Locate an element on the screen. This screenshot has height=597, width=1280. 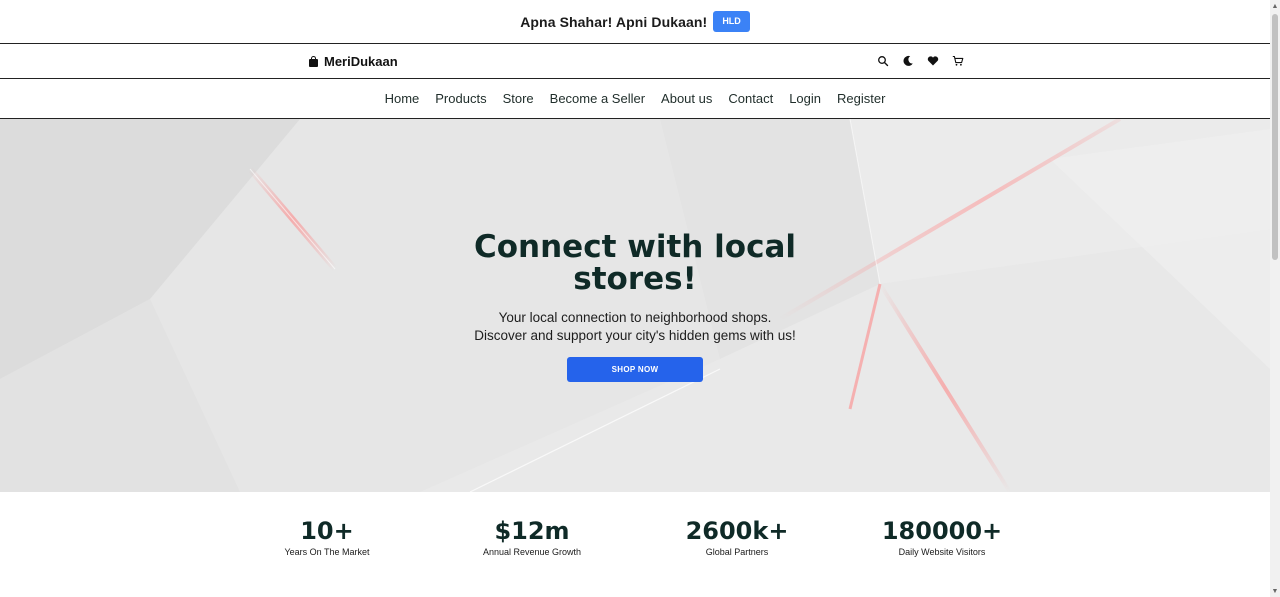
stat-label: Daily Website Visitors is located at coordinates (942, 552).